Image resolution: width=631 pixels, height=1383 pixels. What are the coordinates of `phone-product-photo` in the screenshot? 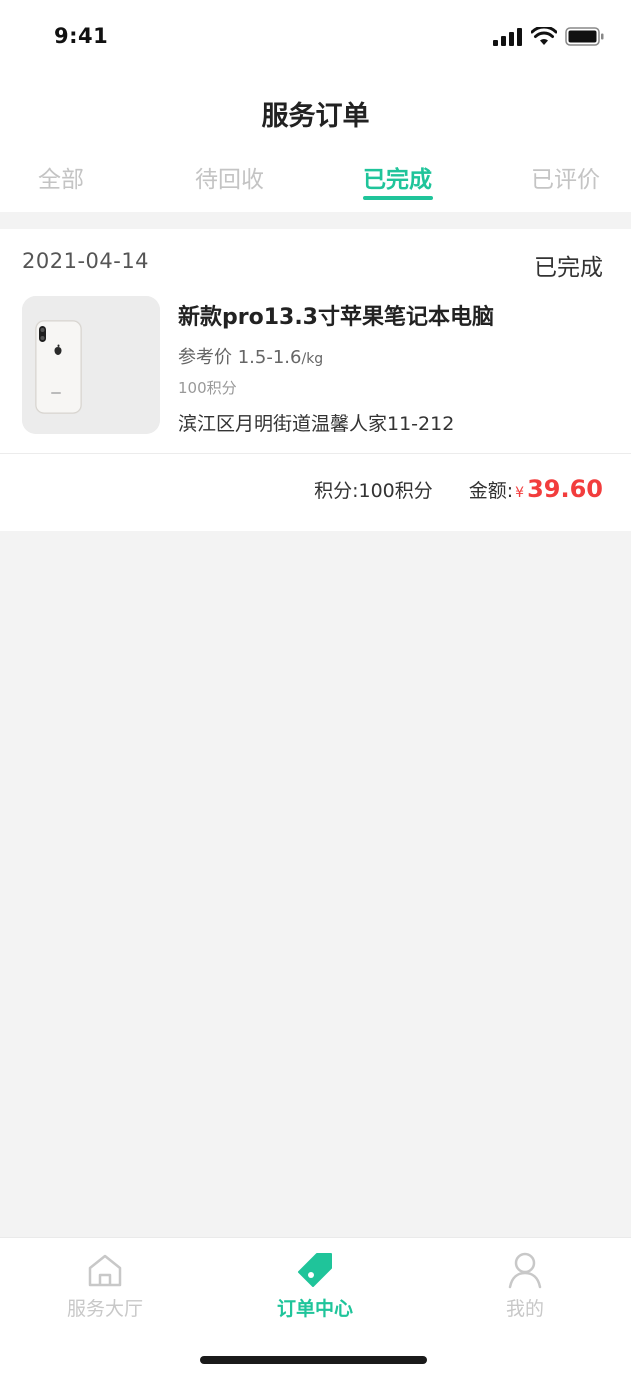 It's located at (91, 365).